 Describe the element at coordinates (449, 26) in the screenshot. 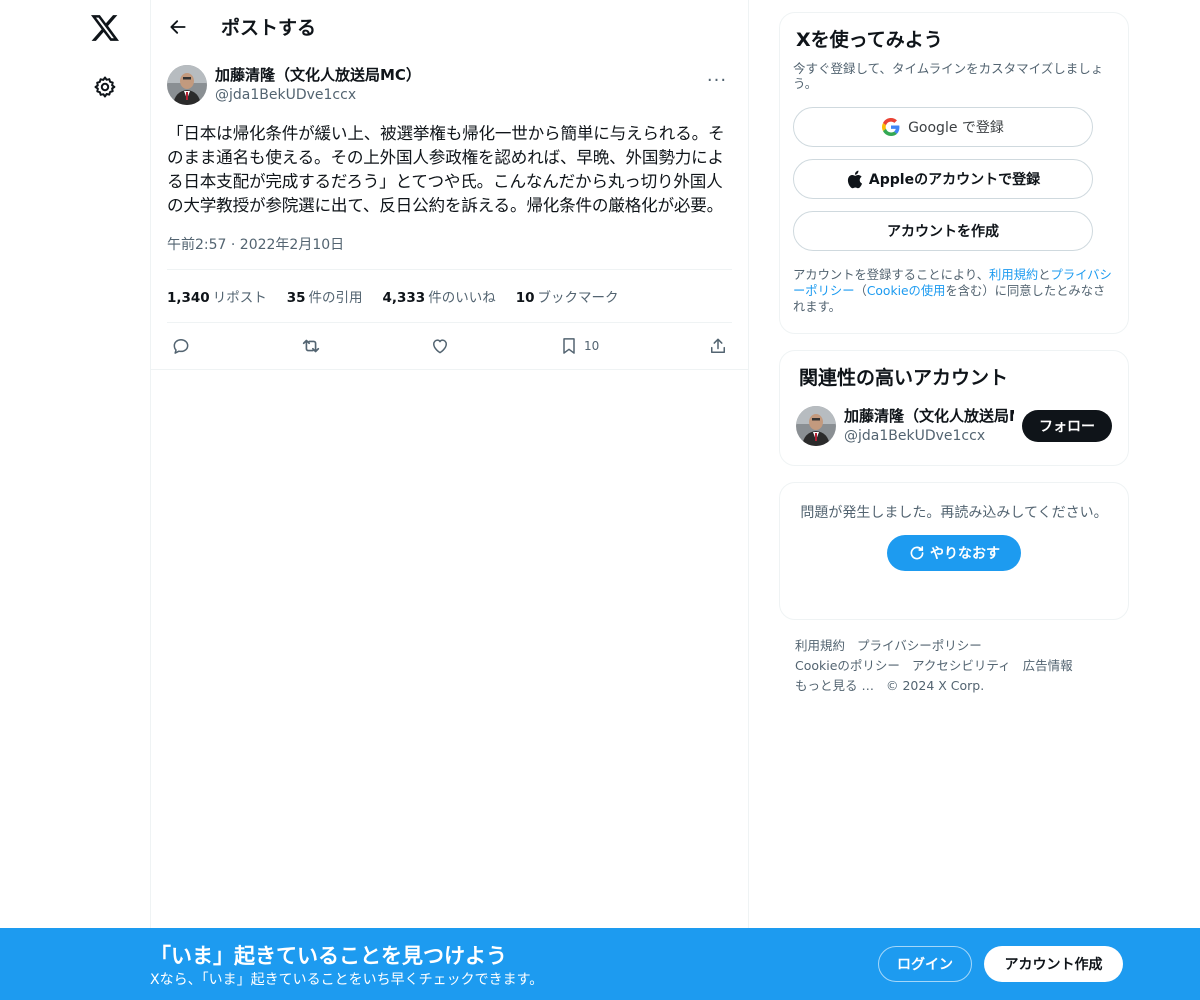

I see `topbar: ポストする` at that location.